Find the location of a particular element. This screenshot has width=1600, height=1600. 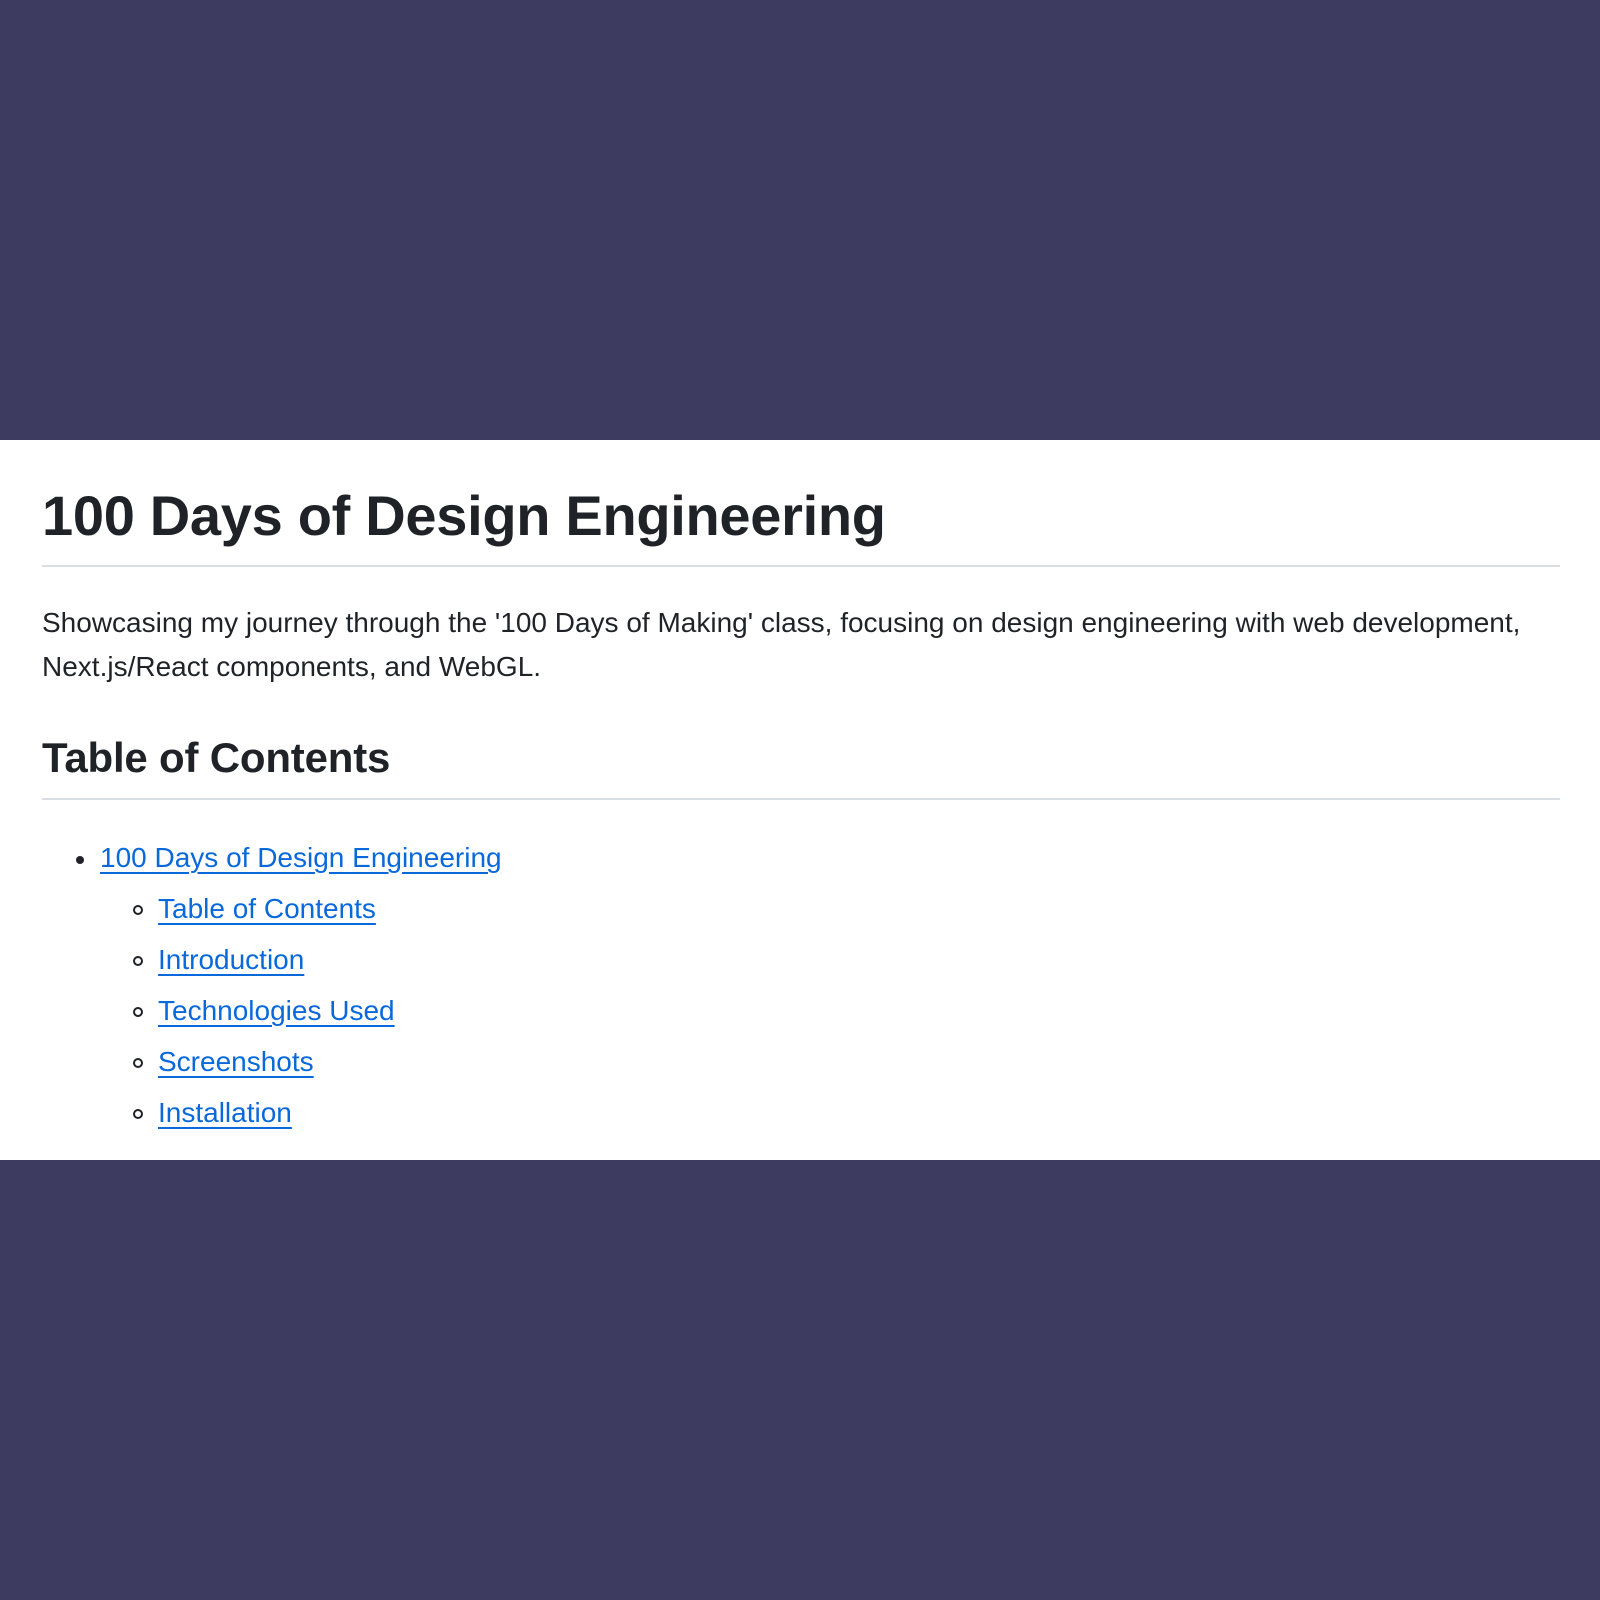

toc-subitem: Technologies Used is located at coordinates (830, 1011).